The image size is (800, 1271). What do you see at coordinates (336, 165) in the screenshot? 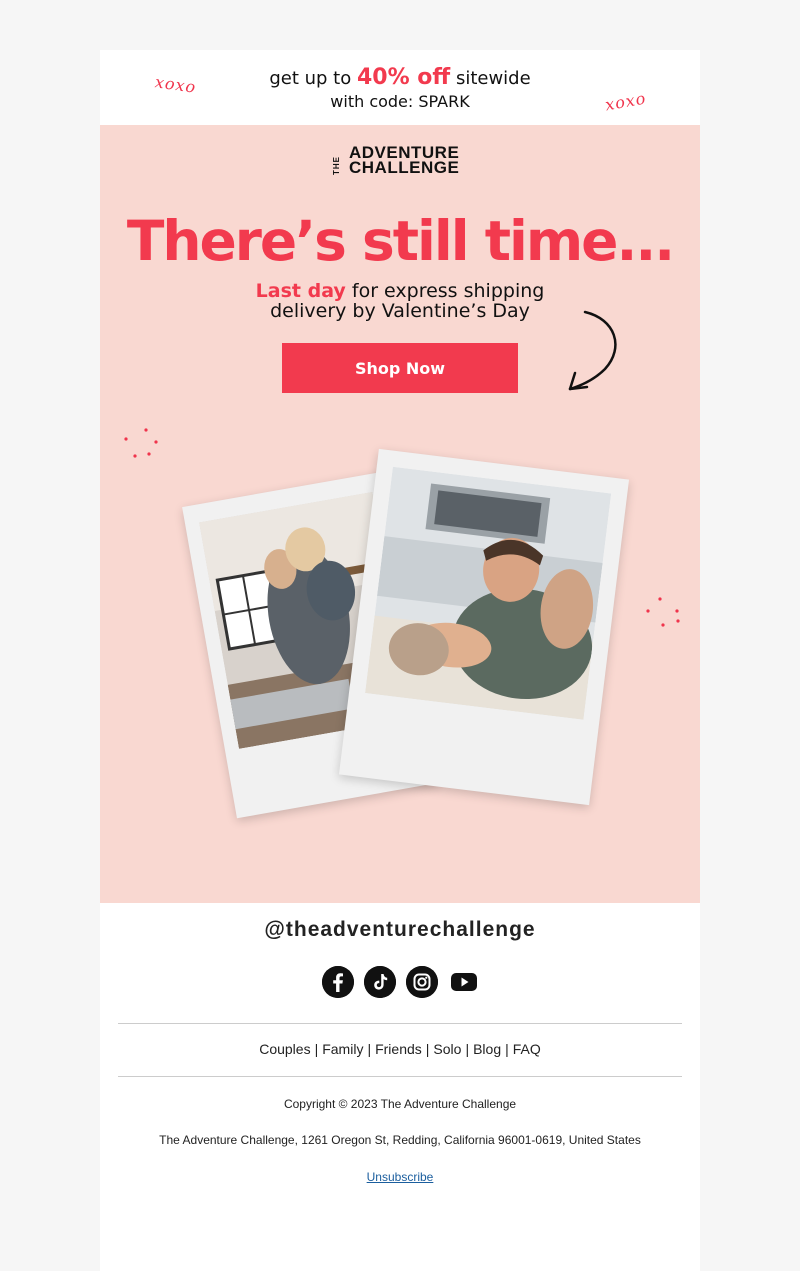
I see `logo-the: THE` at bounding box center [336, 165].